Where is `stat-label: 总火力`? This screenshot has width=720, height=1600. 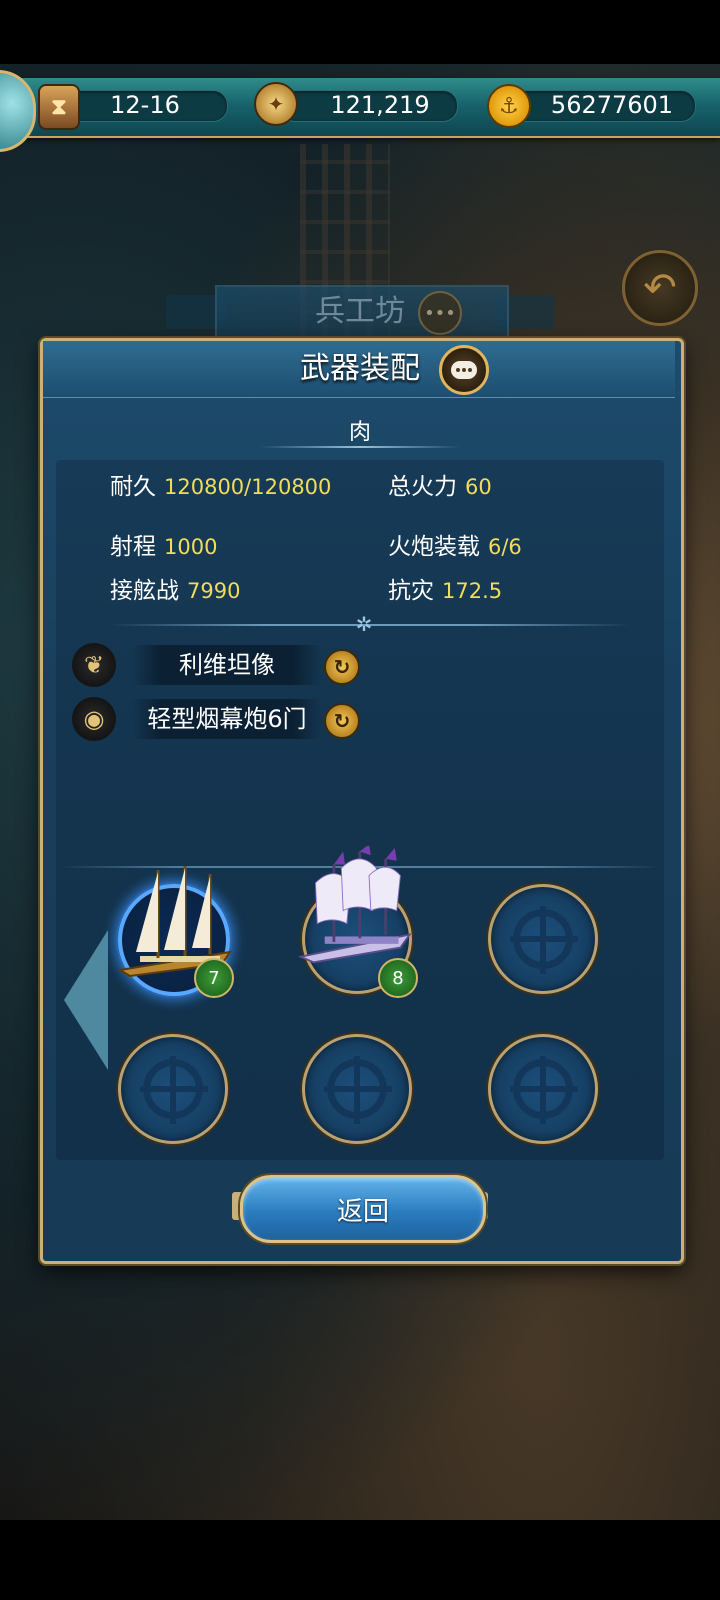 stat-label: 总火力 is located at coordinates (422, 487).